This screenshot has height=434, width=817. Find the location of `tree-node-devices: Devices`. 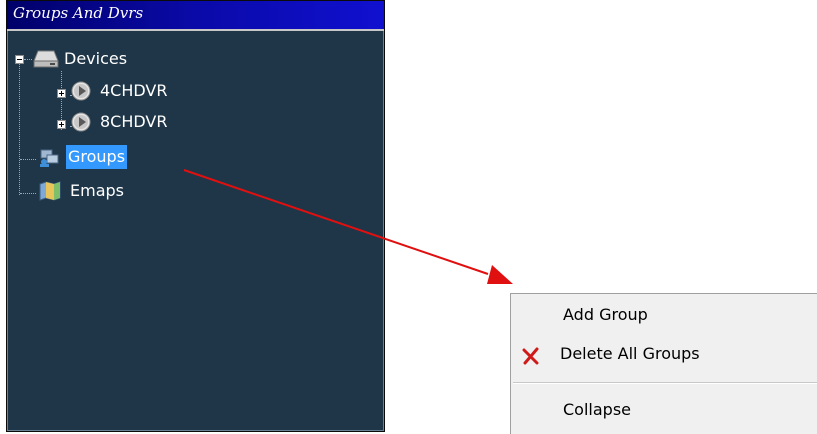

tree-node-devices: Devices is located at coordinates (108, 59).